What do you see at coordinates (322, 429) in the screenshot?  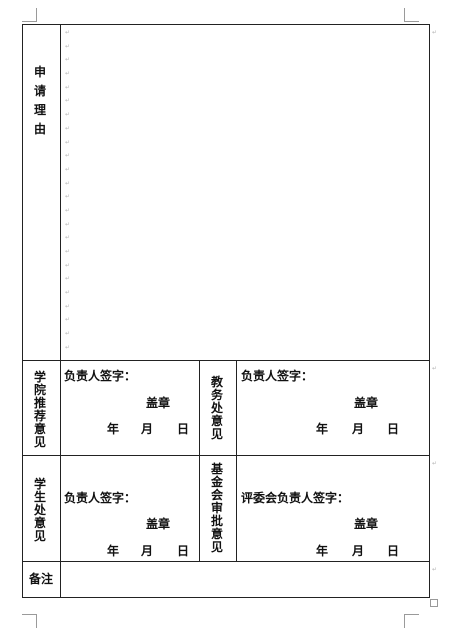 I see `academic-year-label: 年` at bounding box center [322, 429].